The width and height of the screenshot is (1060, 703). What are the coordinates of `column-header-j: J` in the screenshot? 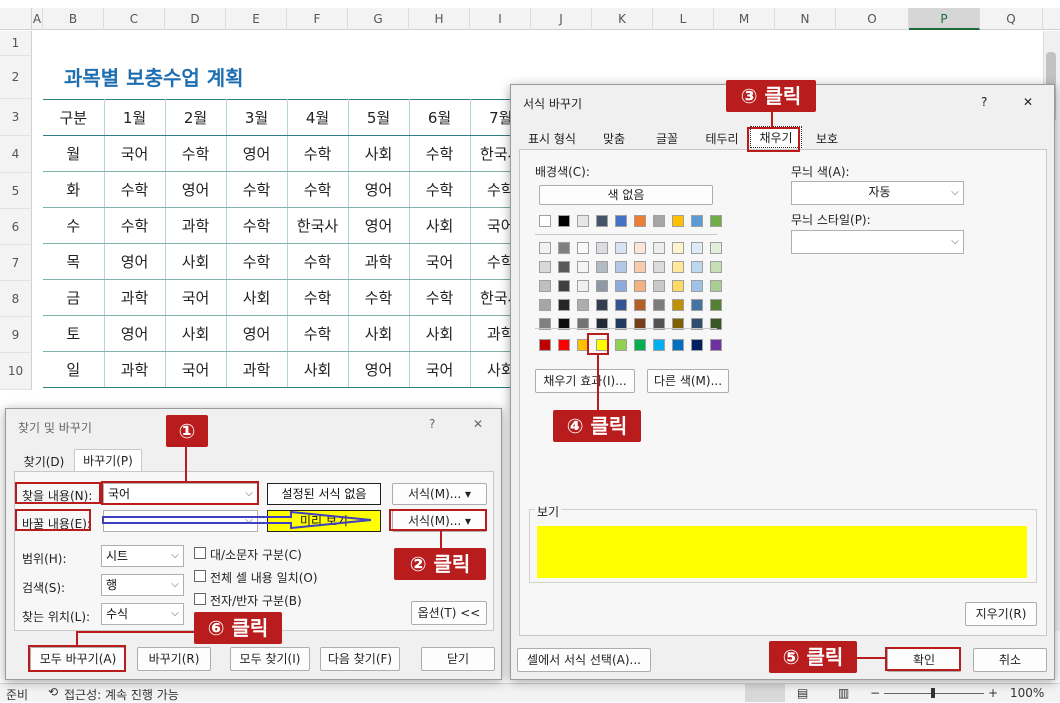 It's located at (561, 19).